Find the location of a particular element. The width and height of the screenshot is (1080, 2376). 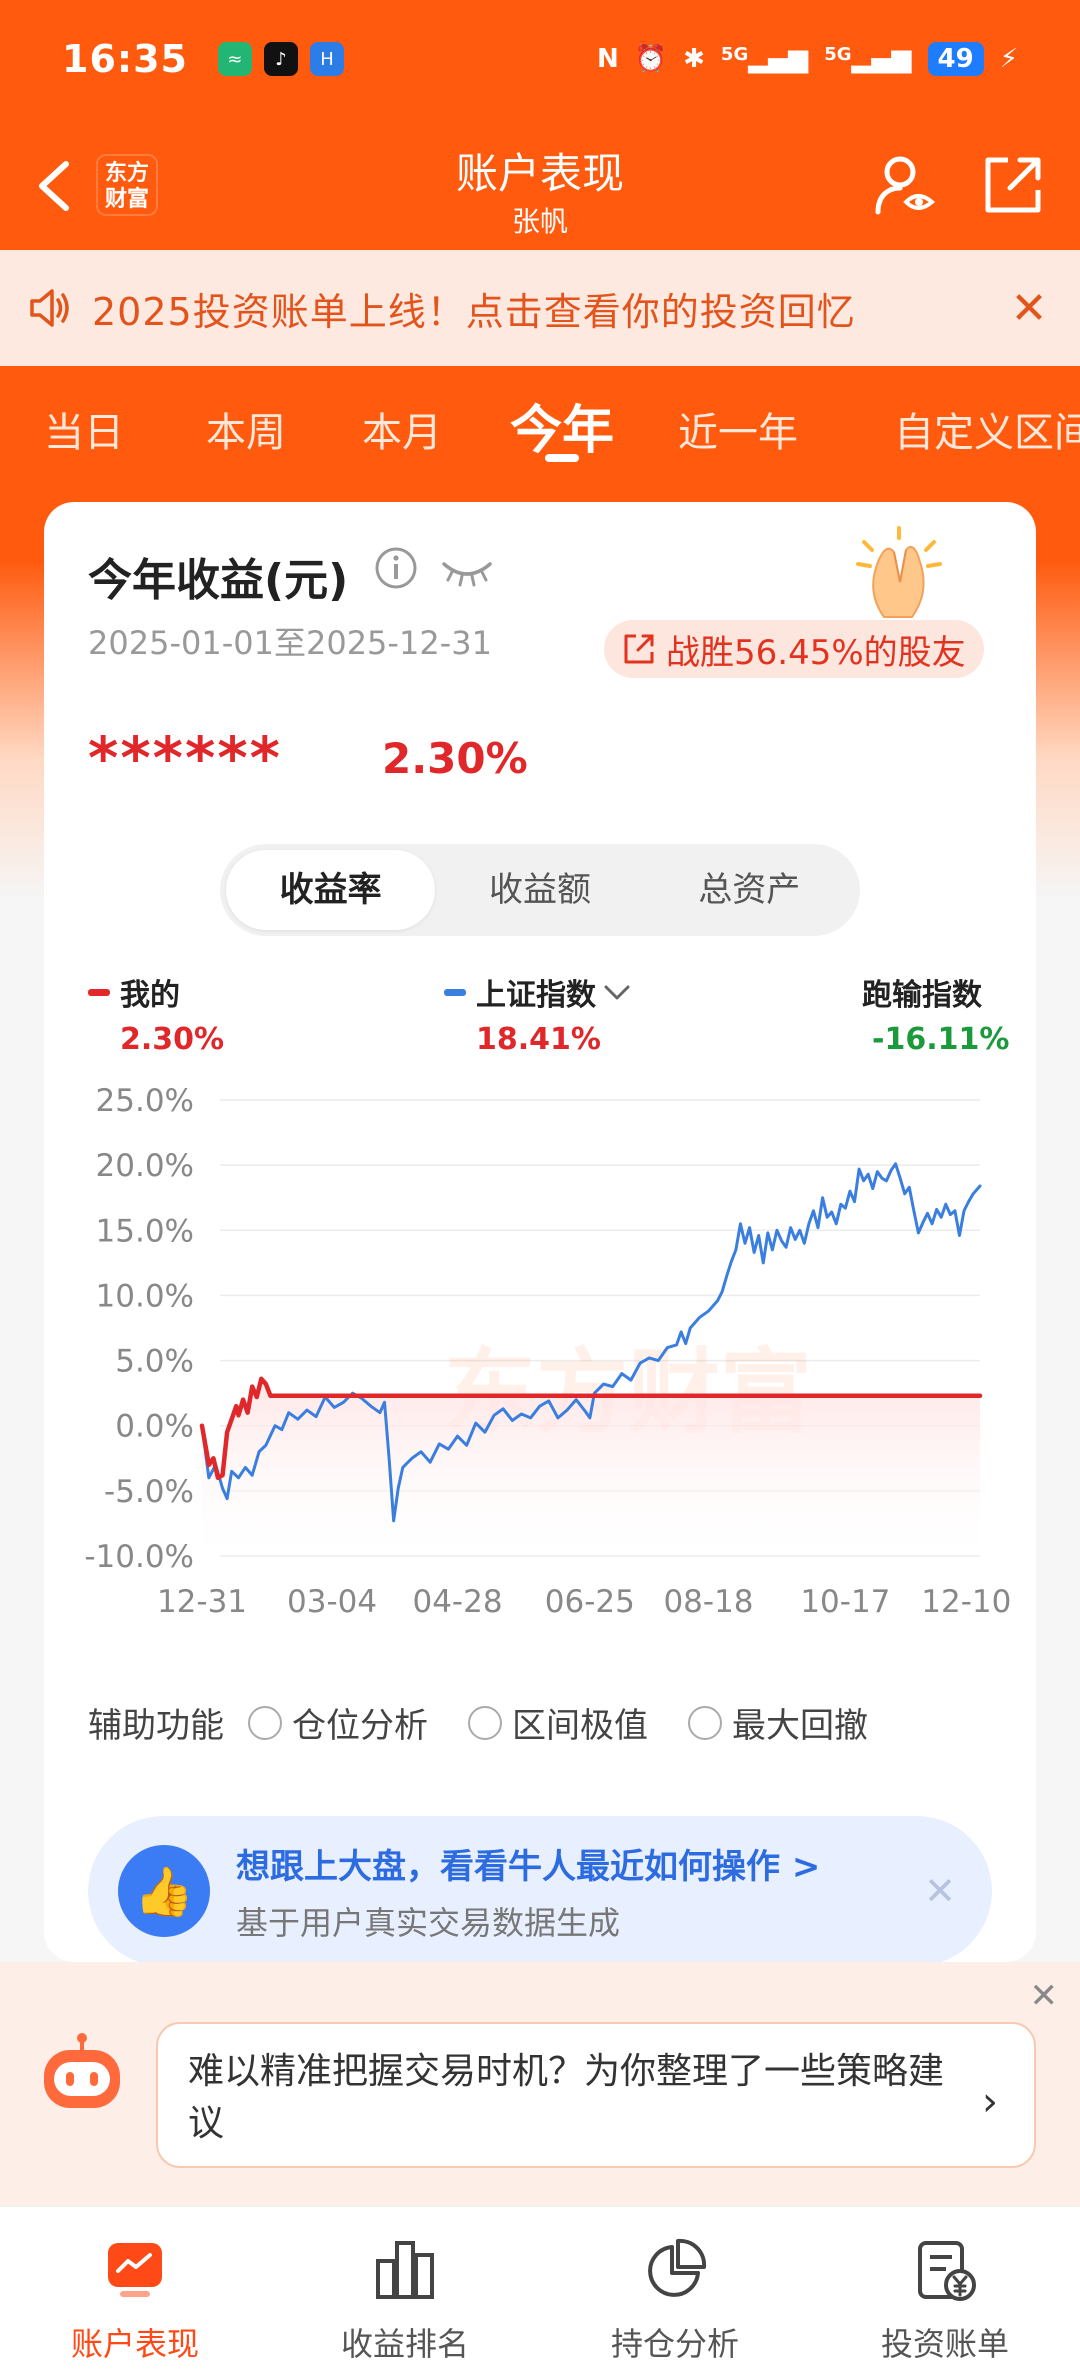

assistant-tip-bubble: 难以精准把握交易时机？为你整理了一些策略建议 › is located at coordinates (596, 2095).